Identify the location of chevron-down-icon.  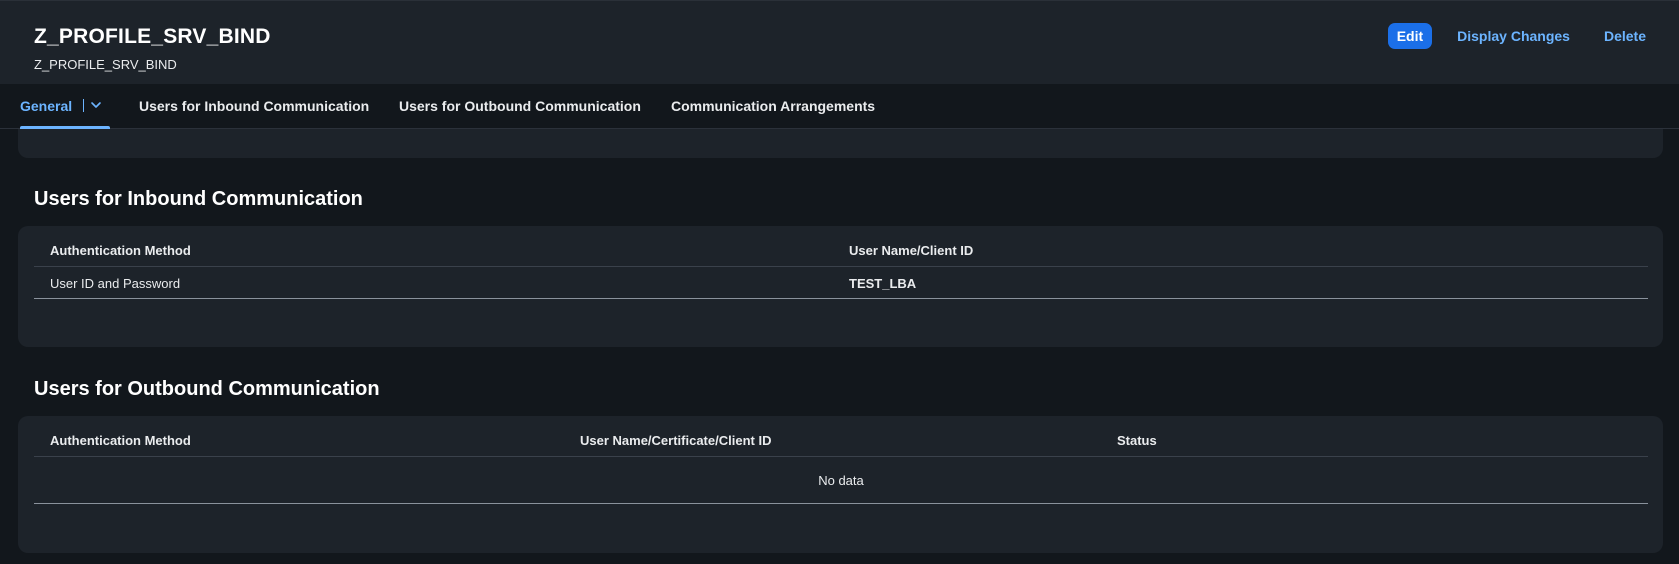
(96, 105).